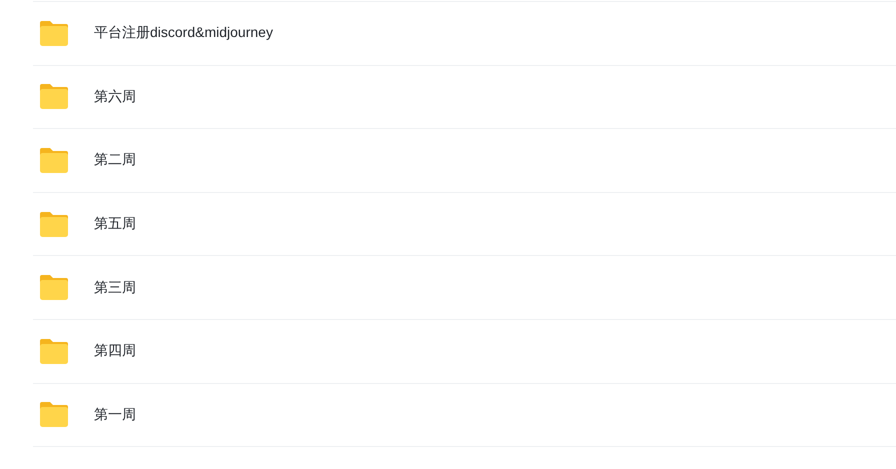  What do you see at coordinates (115, 415) in the screenshot?
I see `folder-name: 第一周` at bounding box center [115, 415].